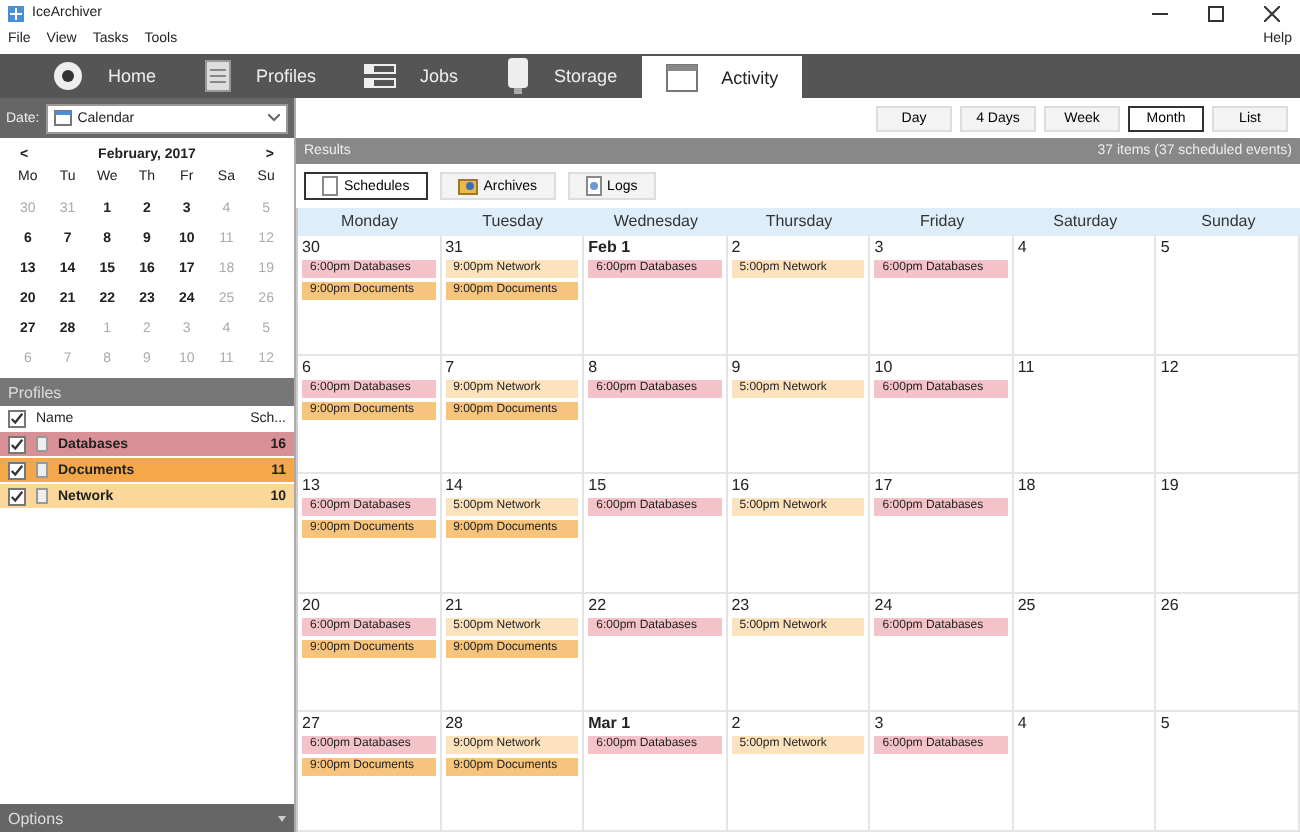 This screenshot has height=832, width=1300. What do you see at coordinates (312, 604) in the screenshot?
I see `day-number: 20` at bounding box center [312, 604].